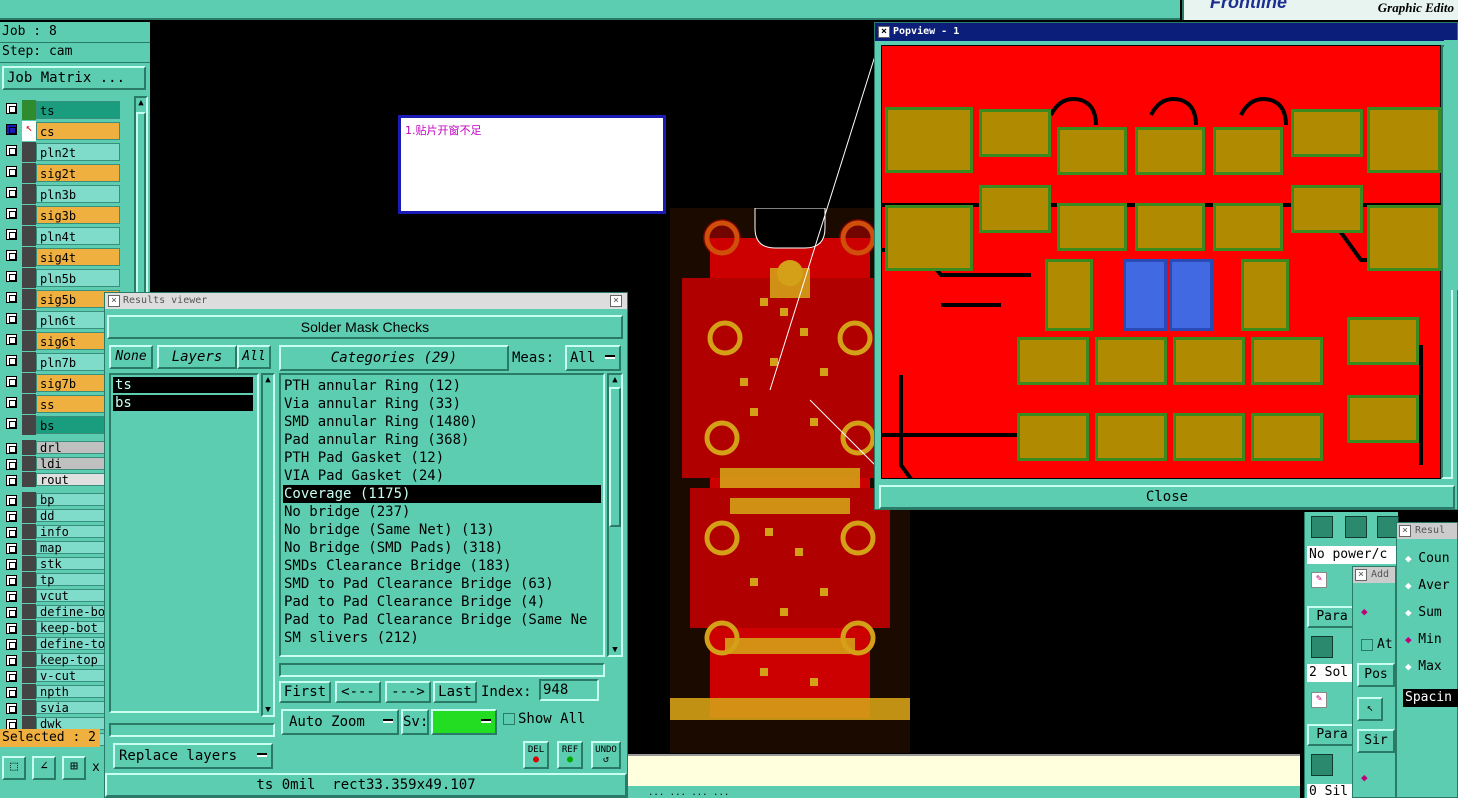 Image resolution: width=1458 pixels, height=798 pixels. Describe the element at coordinates (442, 584) in the screenshot. I see `category-item: SMD to Pad Clearance Bridge (63)` at that location.